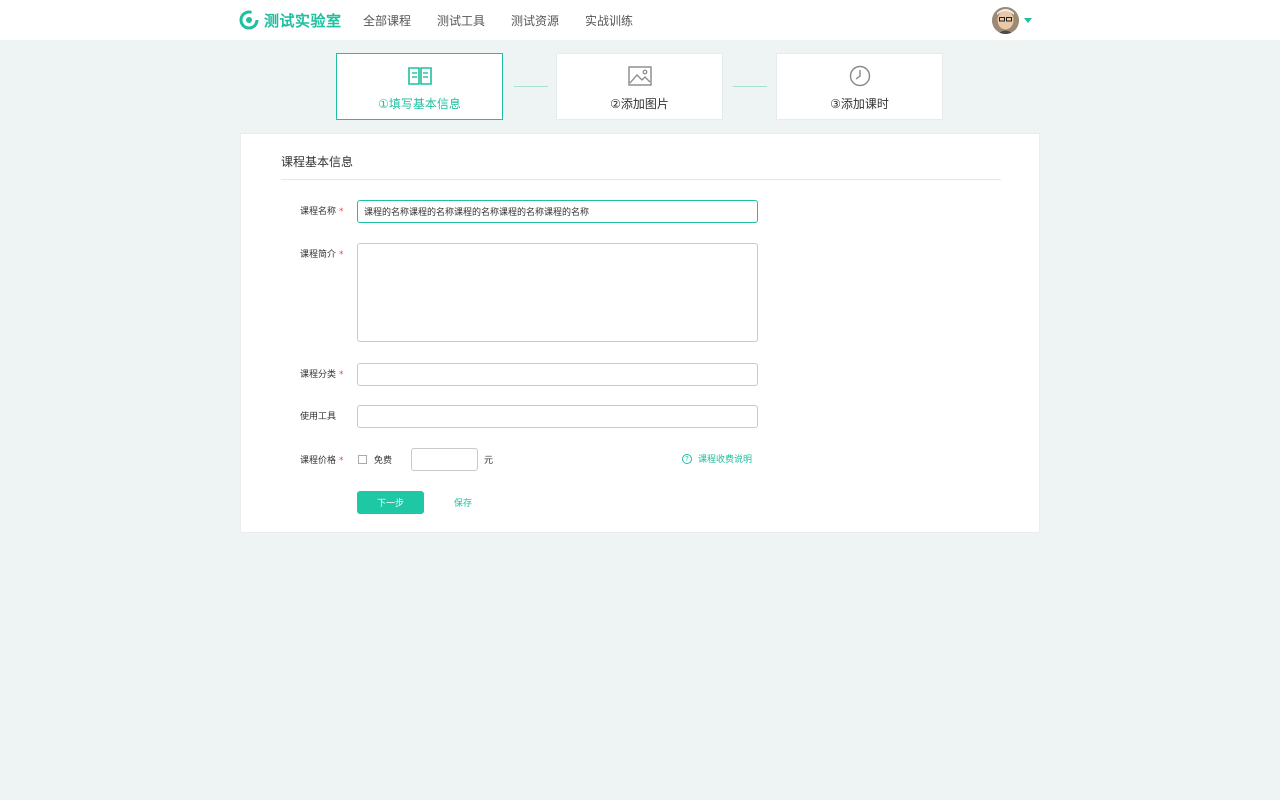  I want to click on course-intro-textarea, so click(557, 292).